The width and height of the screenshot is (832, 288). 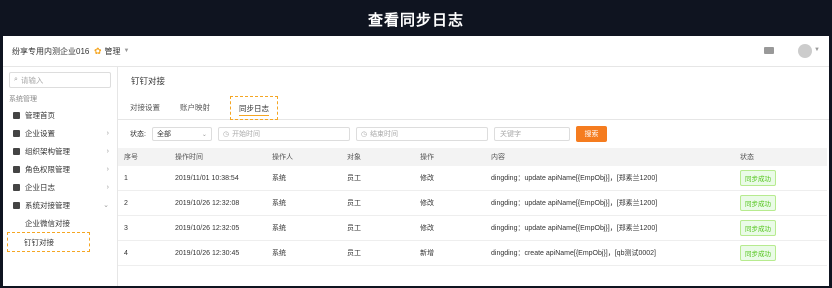 I want to click on status-select: 全部 ⌄, so click(x=181, y=134).